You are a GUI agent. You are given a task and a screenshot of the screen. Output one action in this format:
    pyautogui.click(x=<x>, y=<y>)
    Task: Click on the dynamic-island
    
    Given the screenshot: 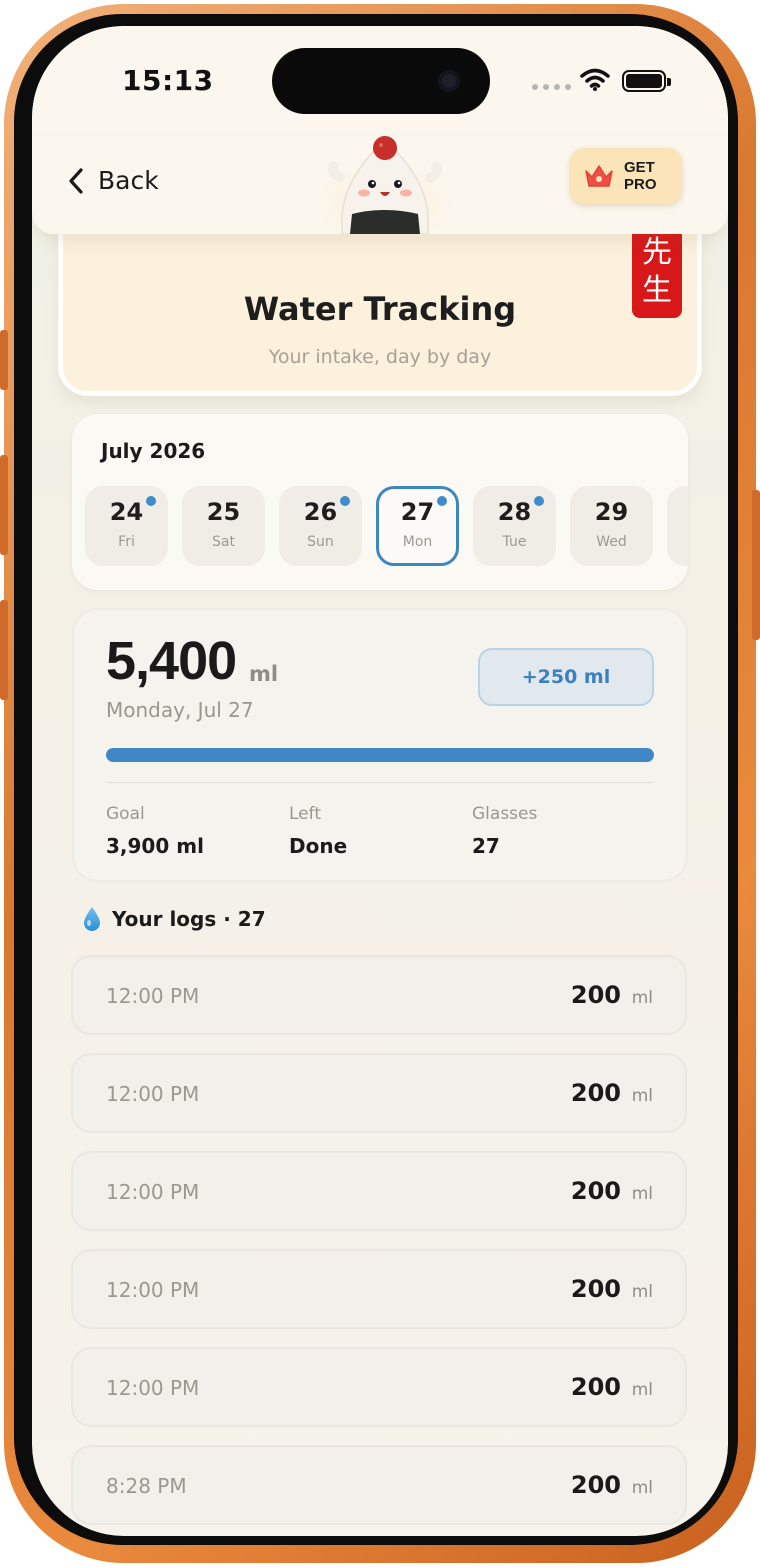 What is the action you would take?
    pyautogui.click(x=381, y=81)
    